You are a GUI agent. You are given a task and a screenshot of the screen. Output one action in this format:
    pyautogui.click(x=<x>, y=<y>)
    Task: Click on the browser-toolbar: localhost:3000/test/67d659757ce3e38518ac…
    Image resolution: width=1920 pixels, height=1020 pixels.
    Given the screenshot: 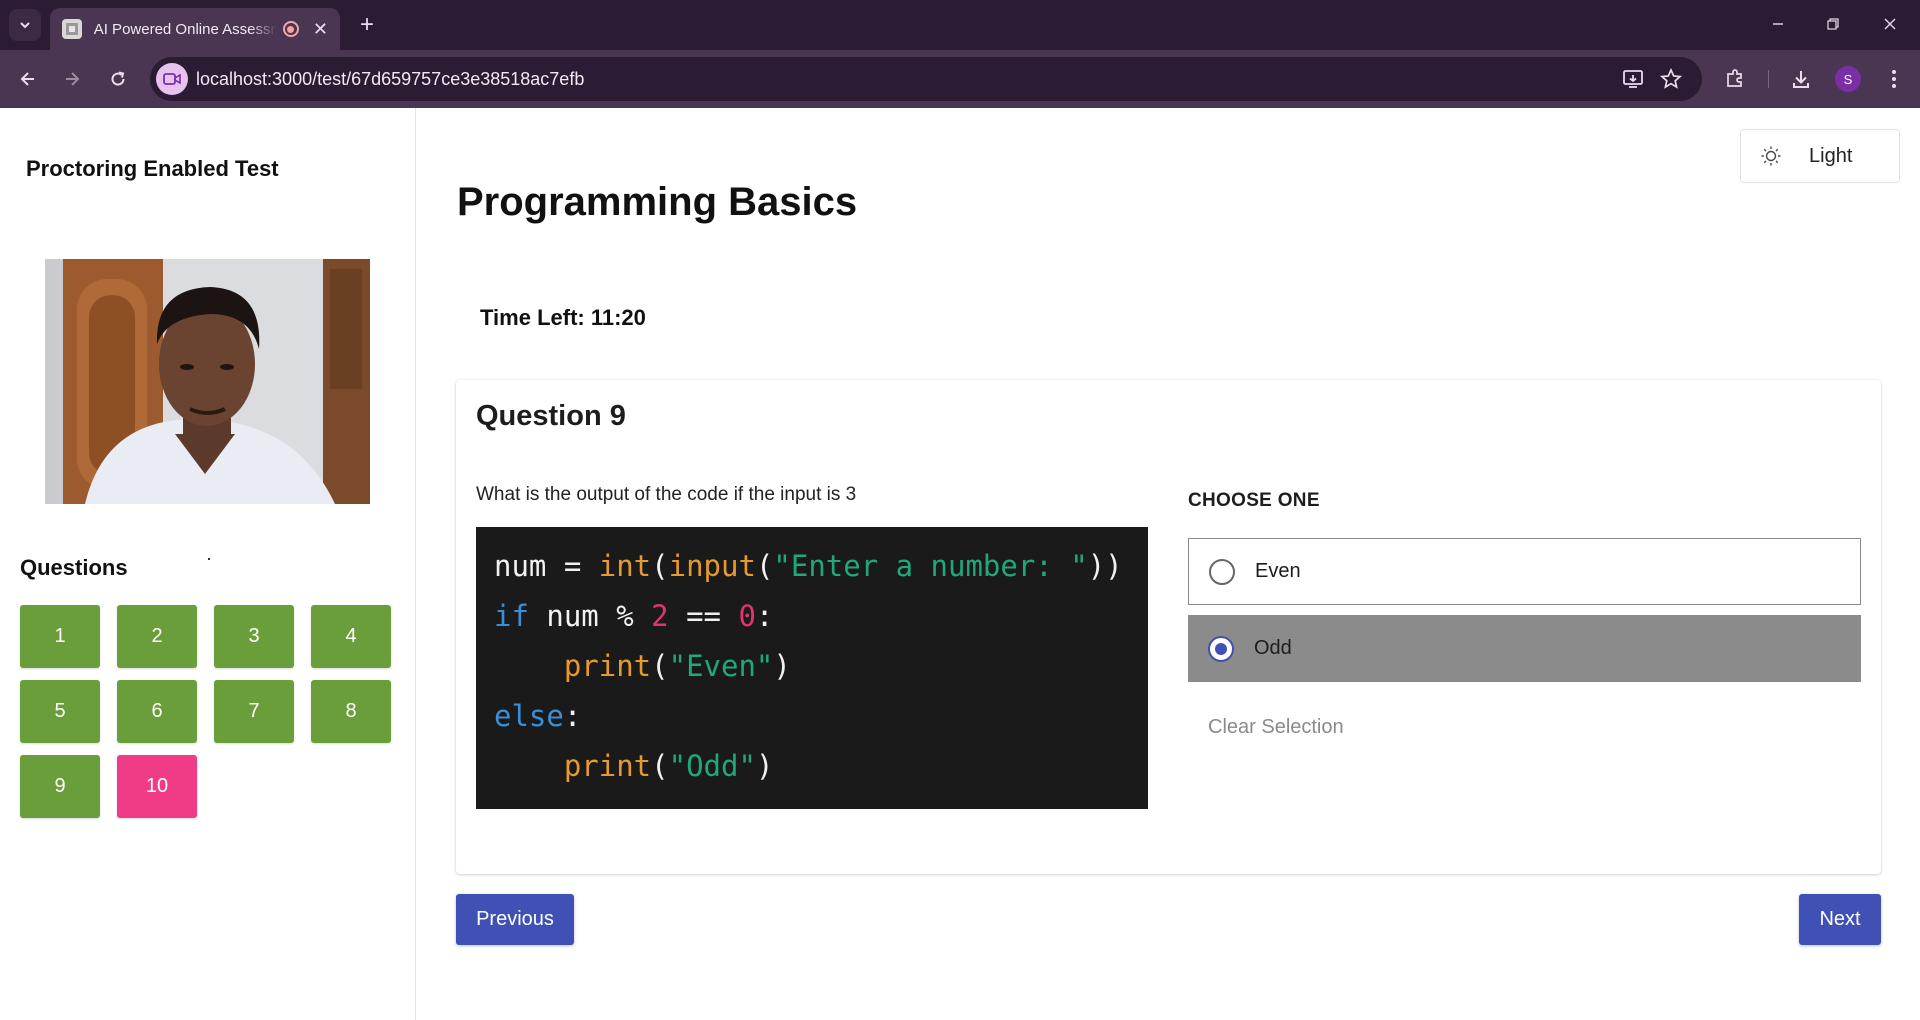 What is the action you would take?
    pyautogui.click(x=960, y=79)
    